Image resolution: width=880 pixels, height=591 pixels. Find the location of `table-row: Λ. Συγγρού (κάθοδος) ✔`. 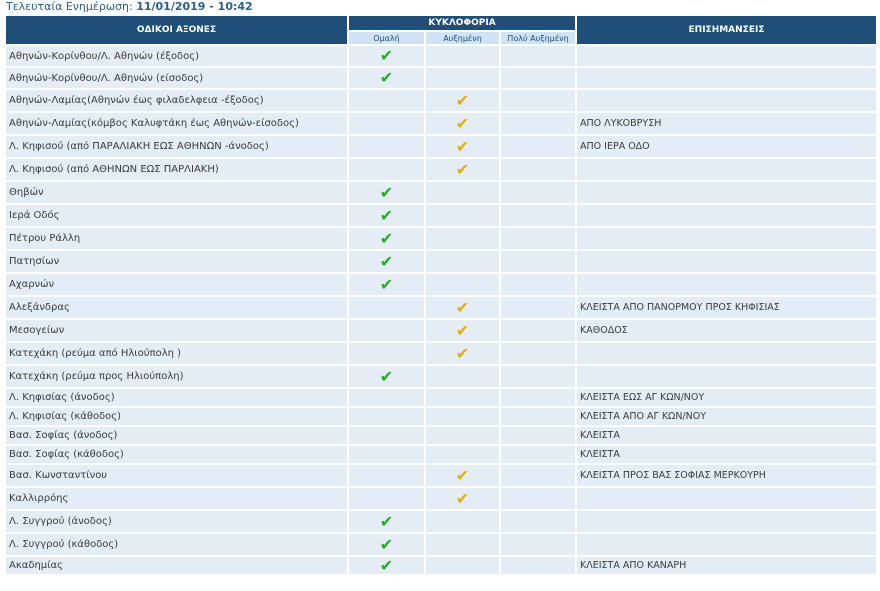

table-row: Λ. Συγγρού (κάθοδος) ✔ is located at coordinates (441, 544).